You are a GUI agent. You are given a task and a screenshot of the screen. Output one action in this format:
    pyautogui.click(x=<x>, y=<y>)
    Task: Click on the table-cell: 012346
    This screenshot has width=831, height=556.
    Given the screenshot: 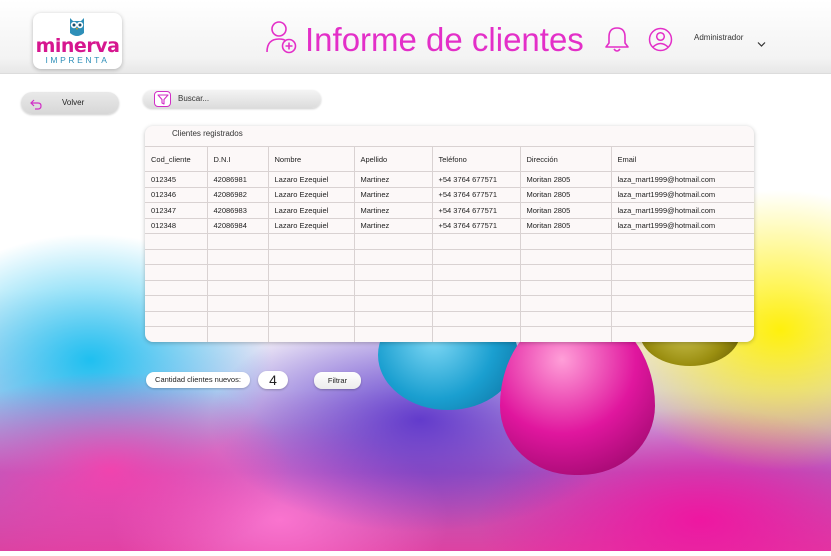 What is the action you would take?
    pyautogui.click(x=176, y=195)
    